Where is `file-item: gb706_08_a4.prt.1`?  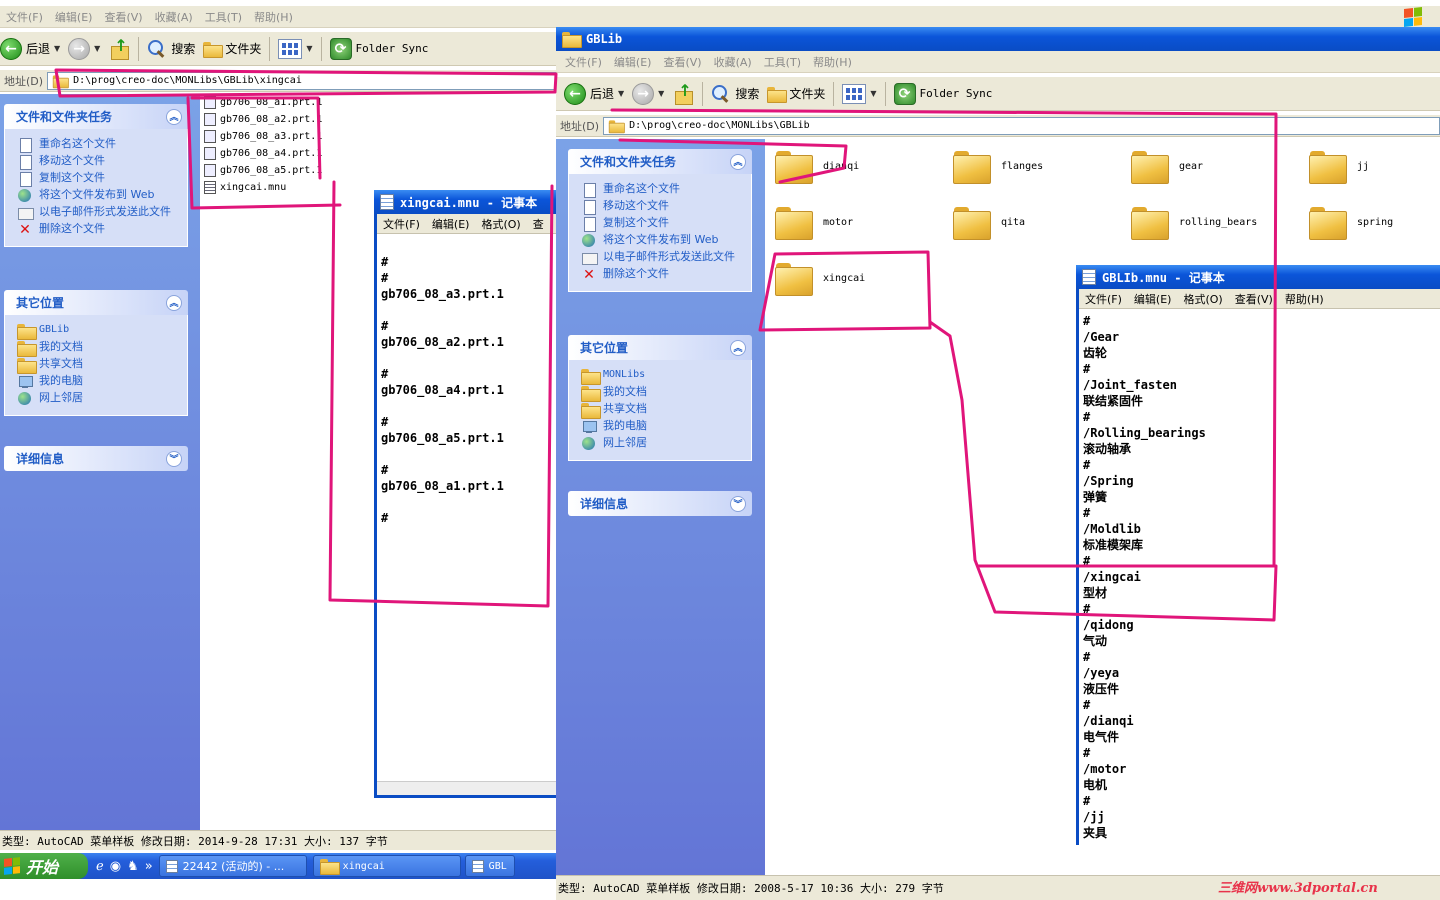 file-item: gb706_08_a4.prt.1 is located at coordinates (380, 153).